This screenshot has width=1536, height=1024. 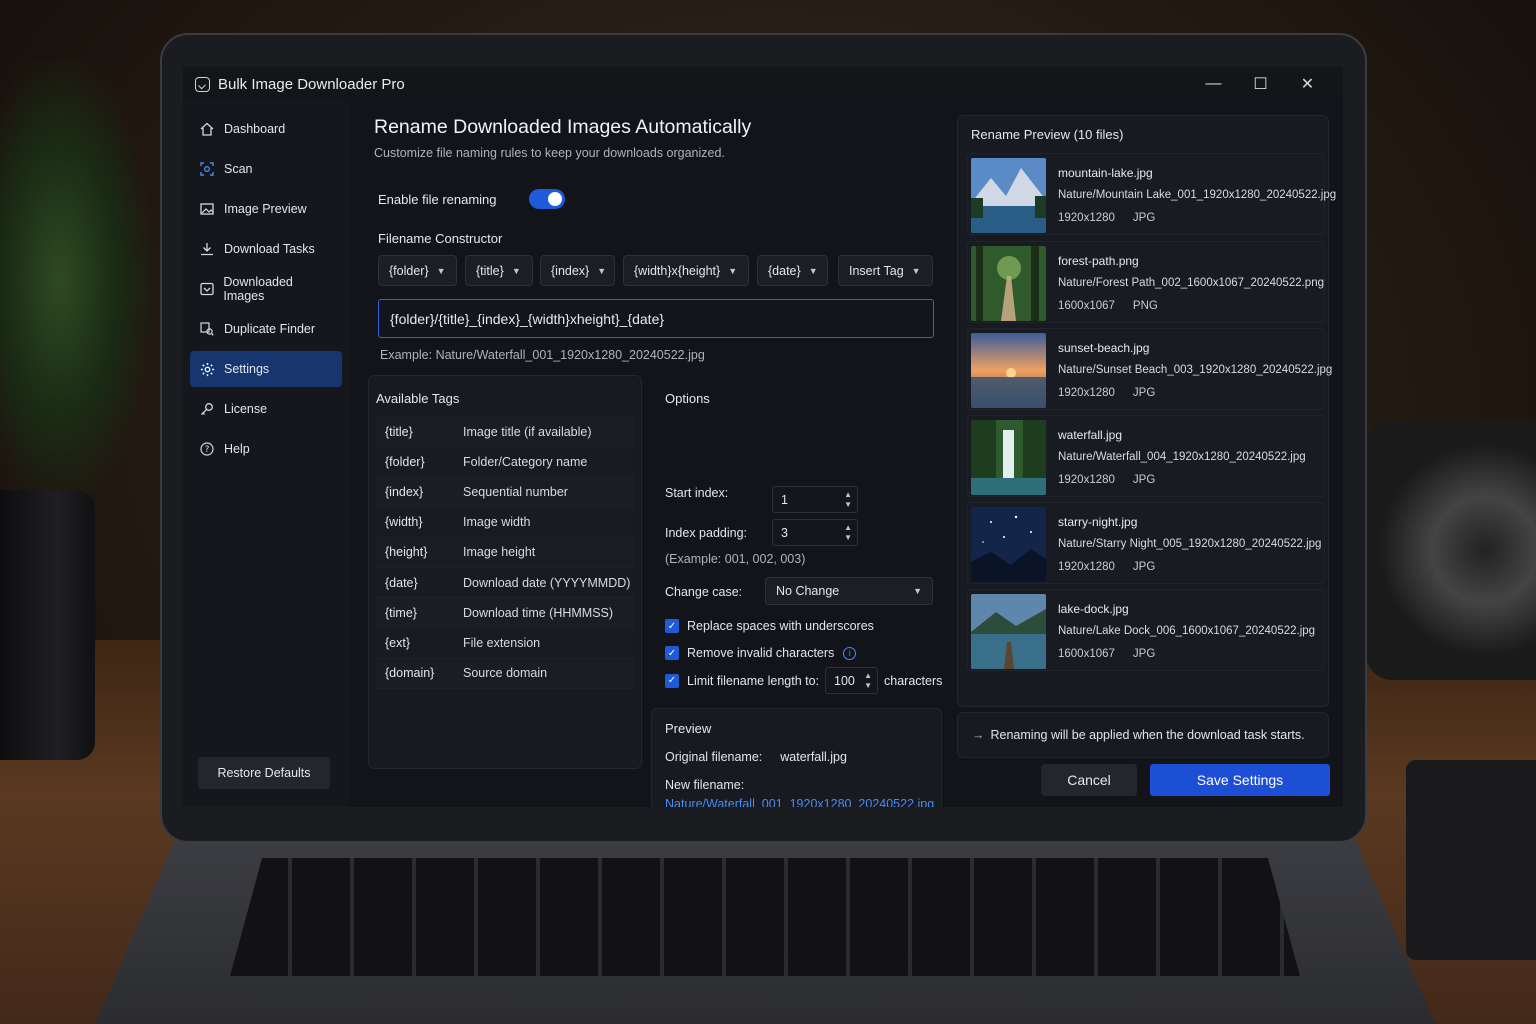 I want to click on limit-length-stepper: 100 ▲ ▼, so click(x=852, y=680).